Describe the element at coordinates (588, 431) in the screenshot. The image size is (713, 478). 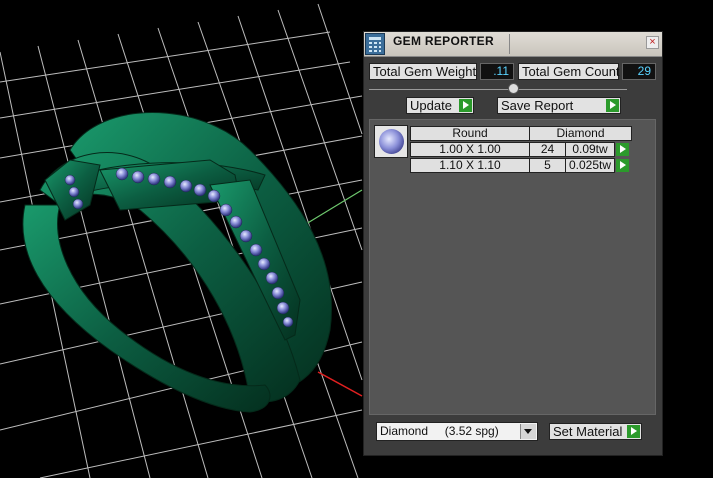
I see `set-material-label: Set Material` at that location.